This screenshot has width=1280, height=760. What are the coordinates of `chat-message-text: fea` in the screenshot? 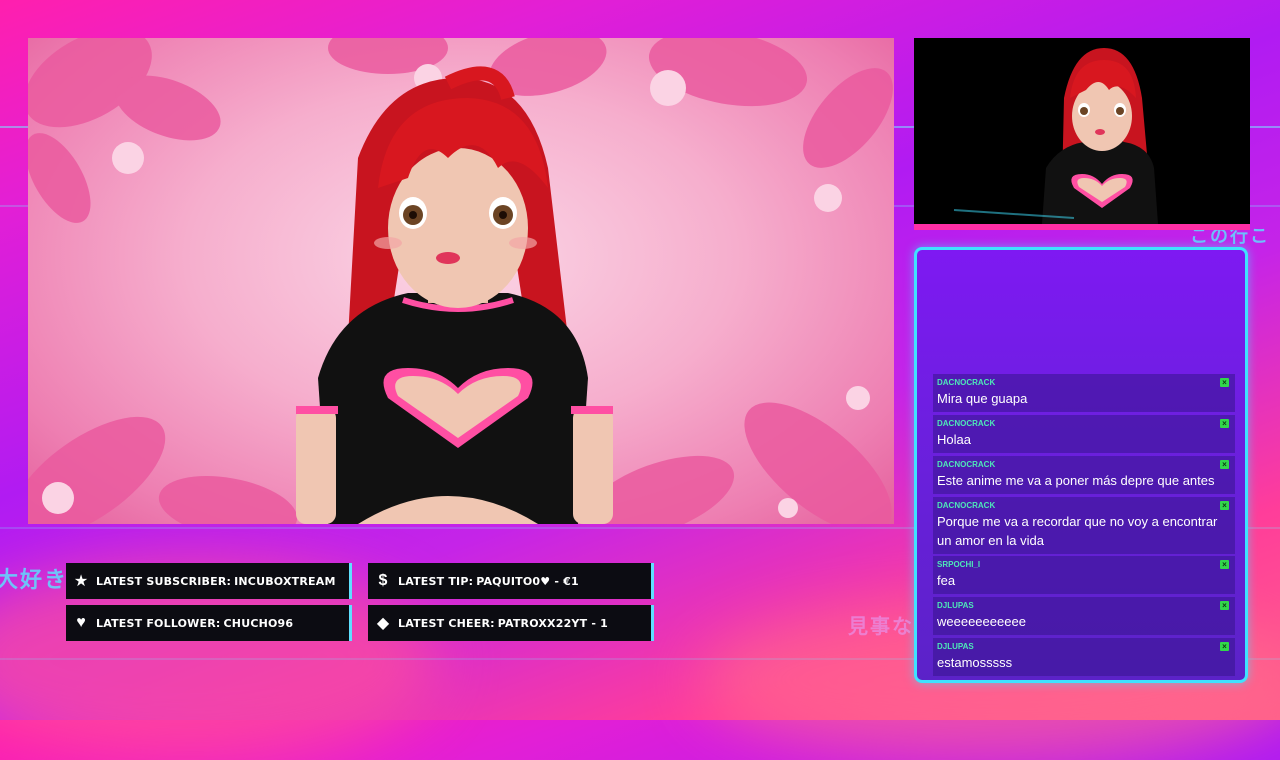 It's located at (946, 580).